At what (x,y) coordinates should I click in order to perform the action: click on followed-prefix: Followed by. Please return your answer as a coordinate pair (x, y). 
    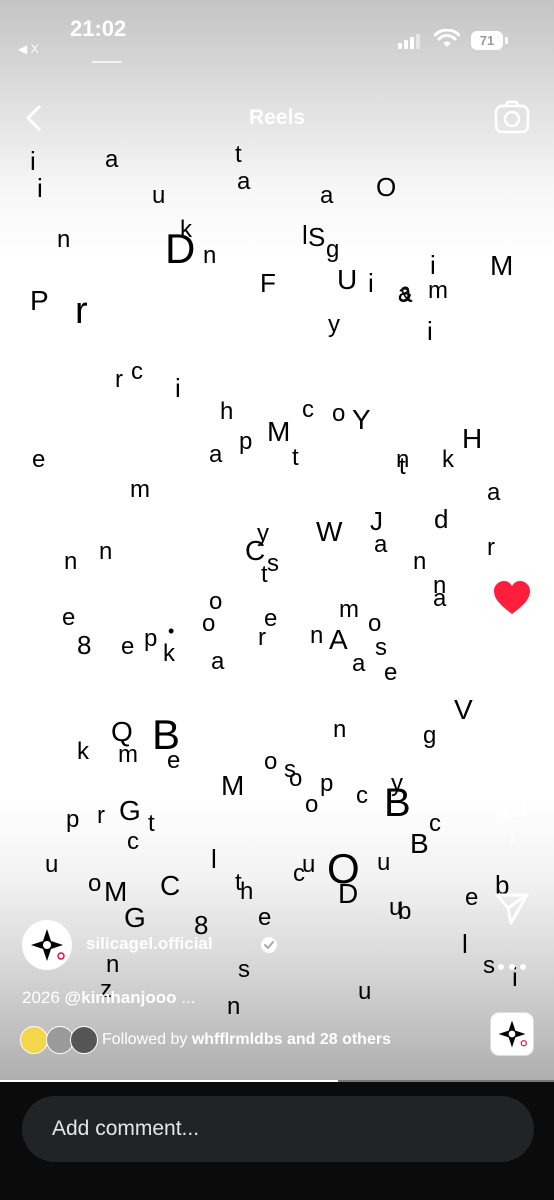
    Looking at the image, I should click on (147, 1039).